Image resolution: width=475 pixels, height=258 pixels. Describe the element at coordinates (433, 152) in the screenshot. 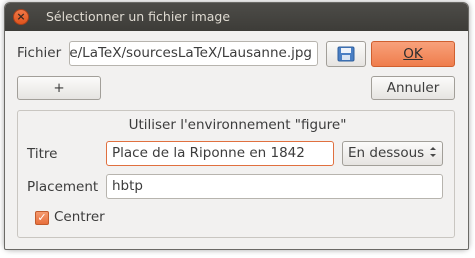

I see `updown-arrows-icon` at that location.